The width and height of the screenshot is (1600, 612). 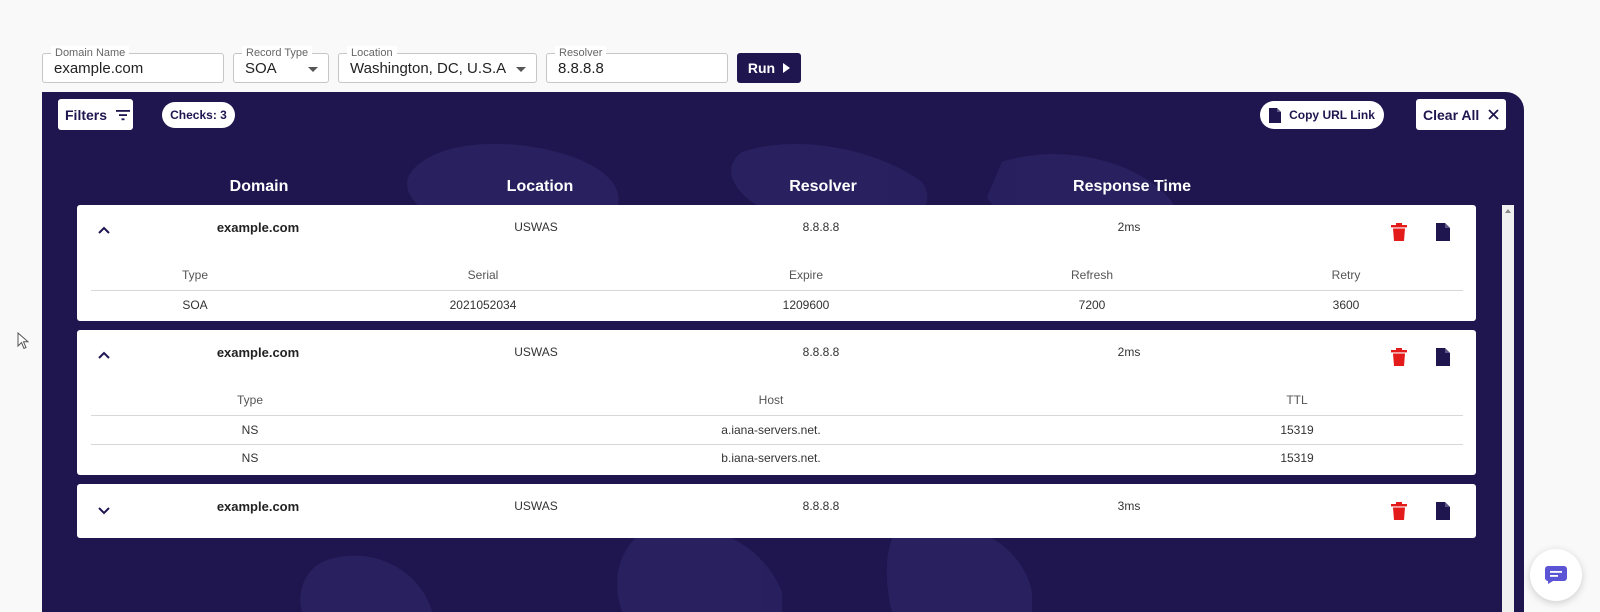 I want to click on column-header-resolver: Resolver, so click(x=823, y=186).